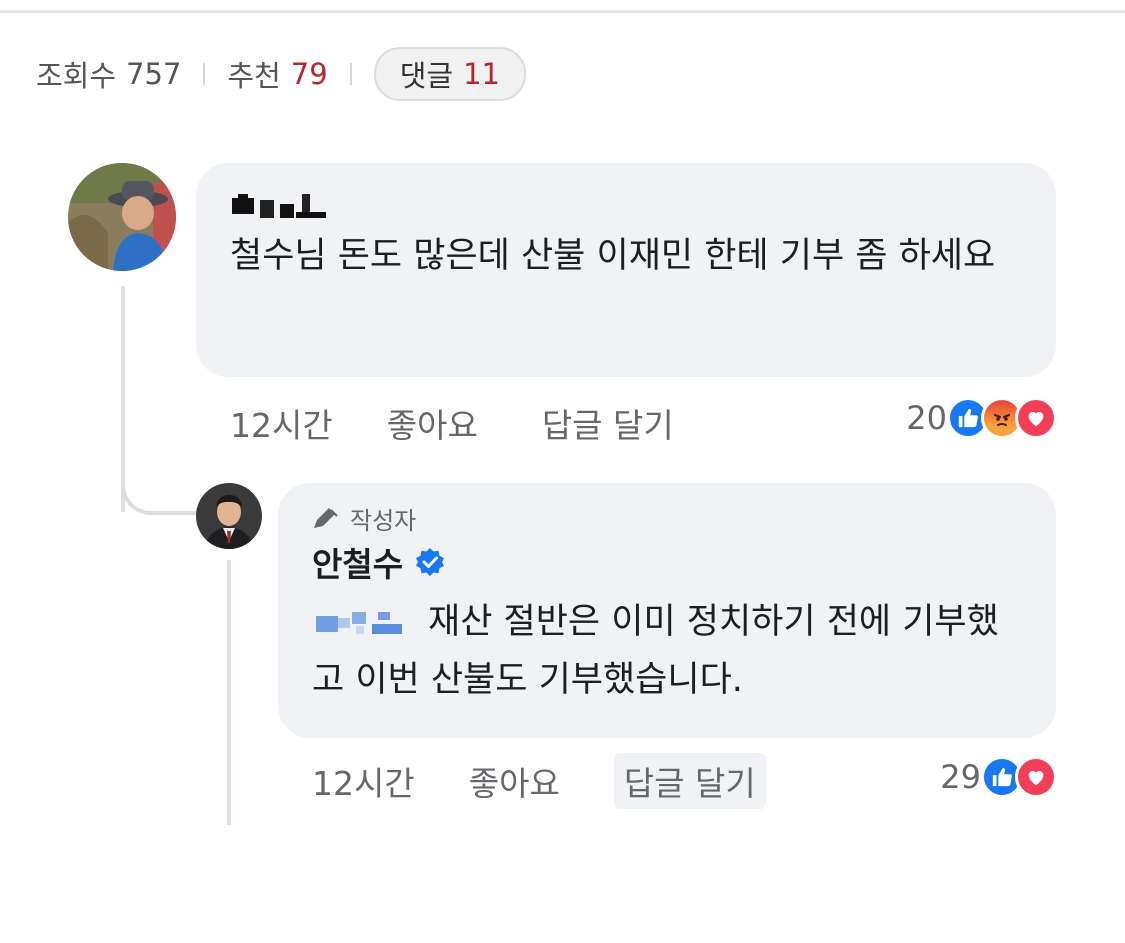 The width and height of the screenshot is (1125, 943). What do you see at coordinates (363, 783) in the screenshot?
I see `reply-time: 12시간` at bounding box center [363, 783].